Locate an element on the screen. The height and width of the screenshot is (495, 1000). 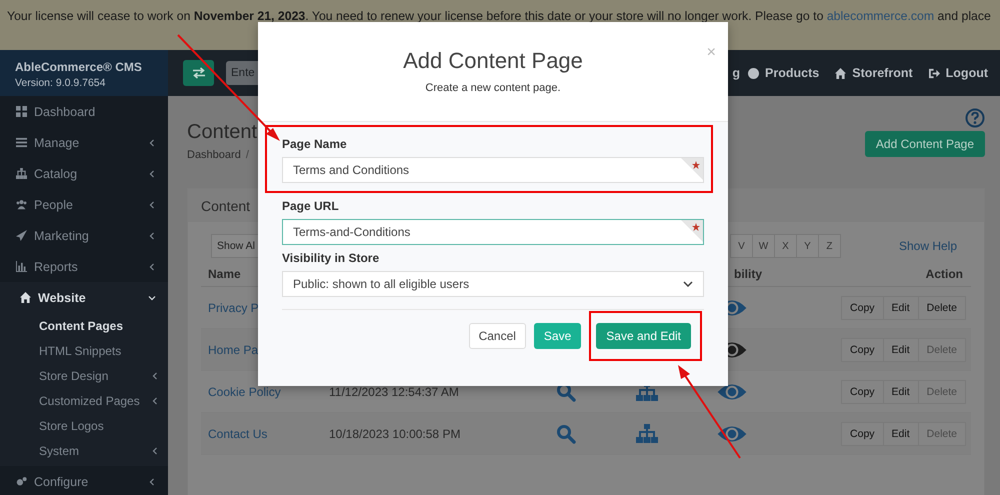
field-label: Page URL is located at coordinates (311, 206).